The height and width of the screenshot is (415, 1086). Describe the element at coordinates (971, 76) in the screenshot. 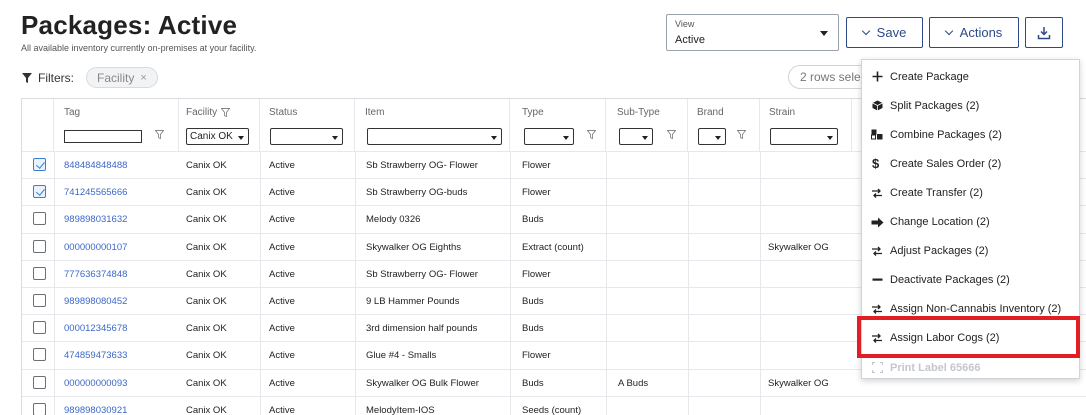

I see `menu-item-create-package: Create Package` at that location.